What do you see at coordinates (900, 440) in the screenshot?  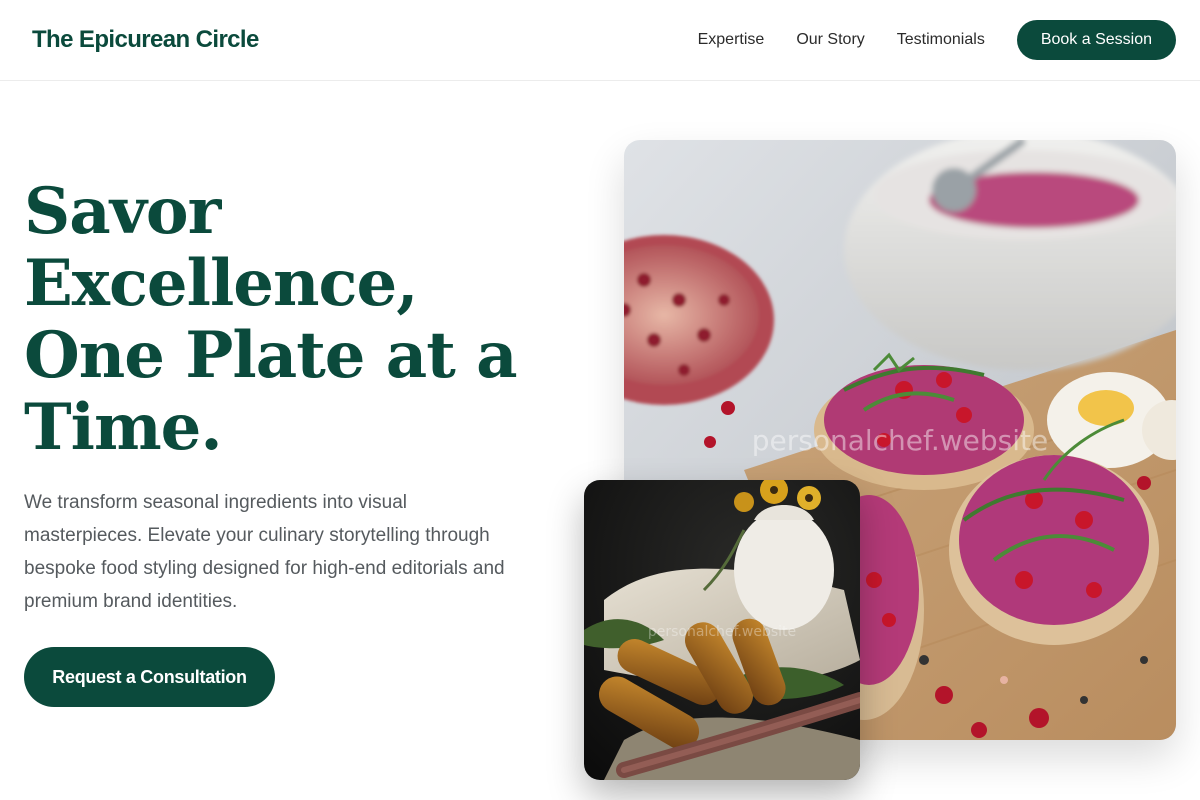 I see `main-photo-watermark: personalchef.website` at bounding box center [900, 440].